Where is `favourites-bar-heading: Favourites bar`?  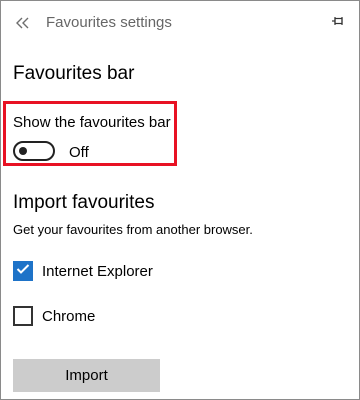 favourites-bar-heading: Favourites bar is located at coordinates (74, 73).